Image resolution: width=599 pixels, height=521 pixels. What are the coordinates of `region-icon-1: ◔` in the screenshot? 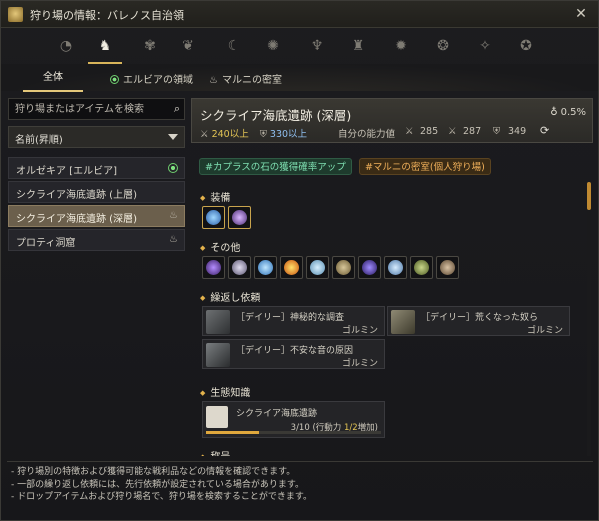 It's located at (66, 46).